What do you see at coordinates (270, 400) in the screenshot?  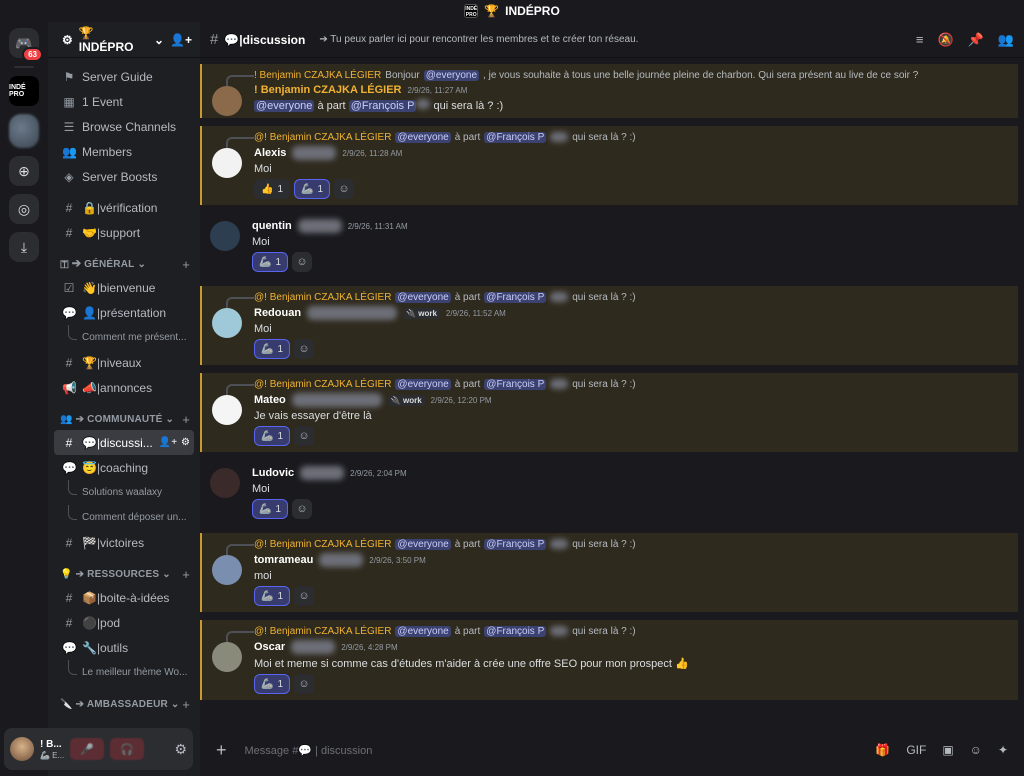 I see `author-name: Mateo` at bounding box center [270, 400].